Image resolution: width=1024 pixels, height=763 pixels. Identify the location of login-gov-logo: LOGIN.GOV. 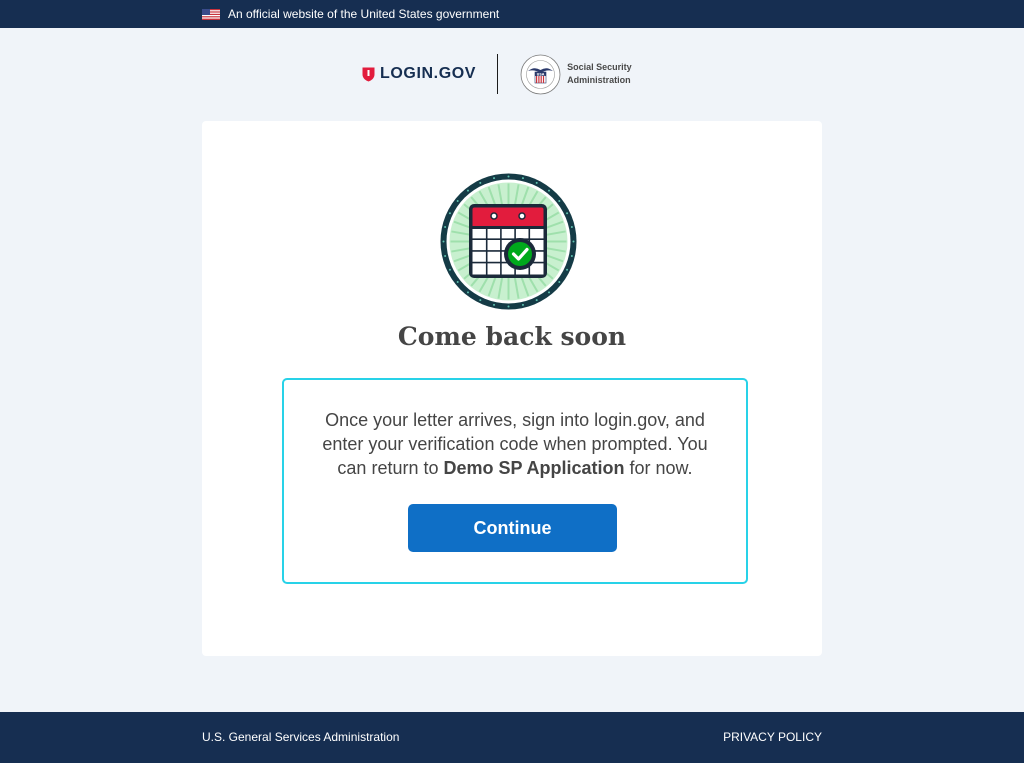
(419, 74).